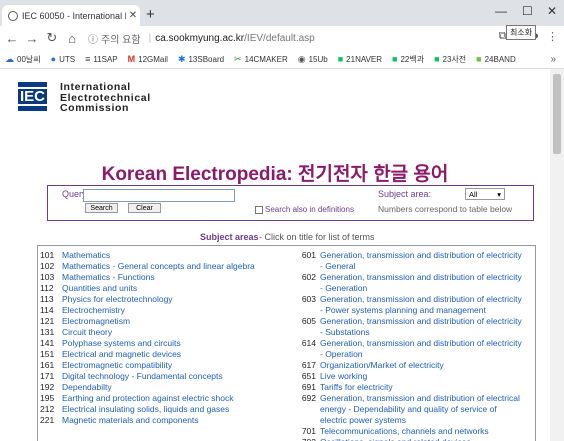 This screenshot has height=441, width=564. I want to click on subject-link: Electromagnetism, so click(96, 321).